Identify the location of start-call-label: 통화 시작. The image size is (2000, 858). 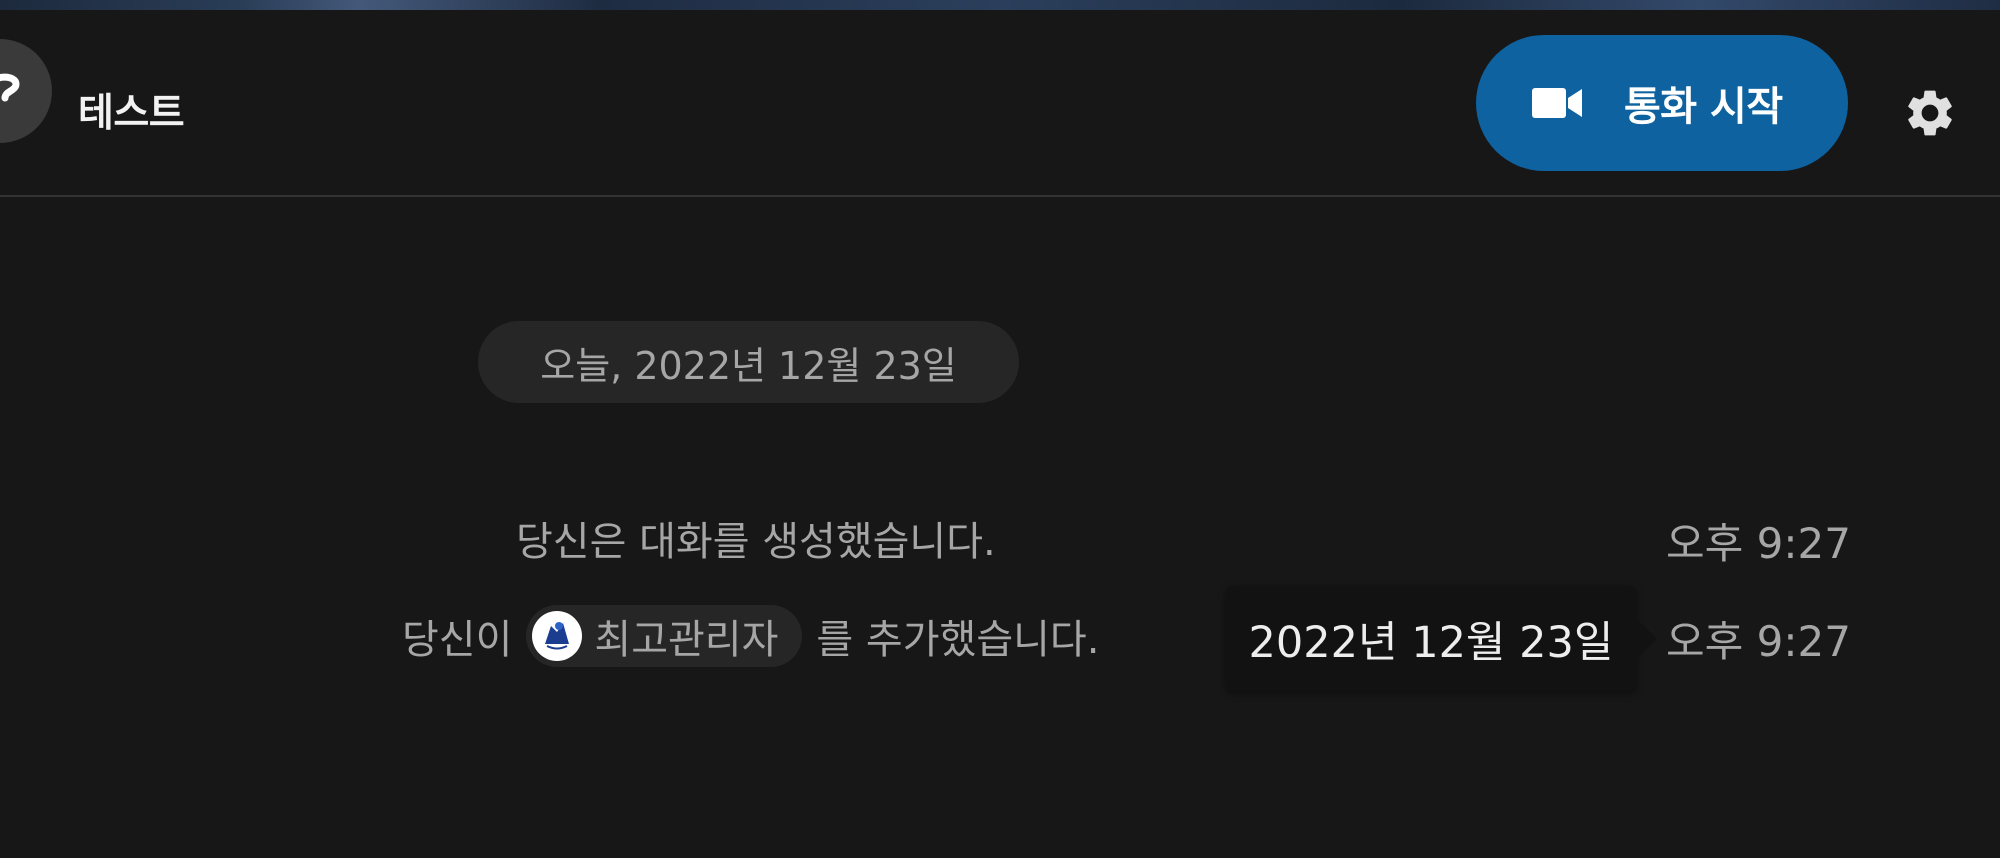
(1703, 107).